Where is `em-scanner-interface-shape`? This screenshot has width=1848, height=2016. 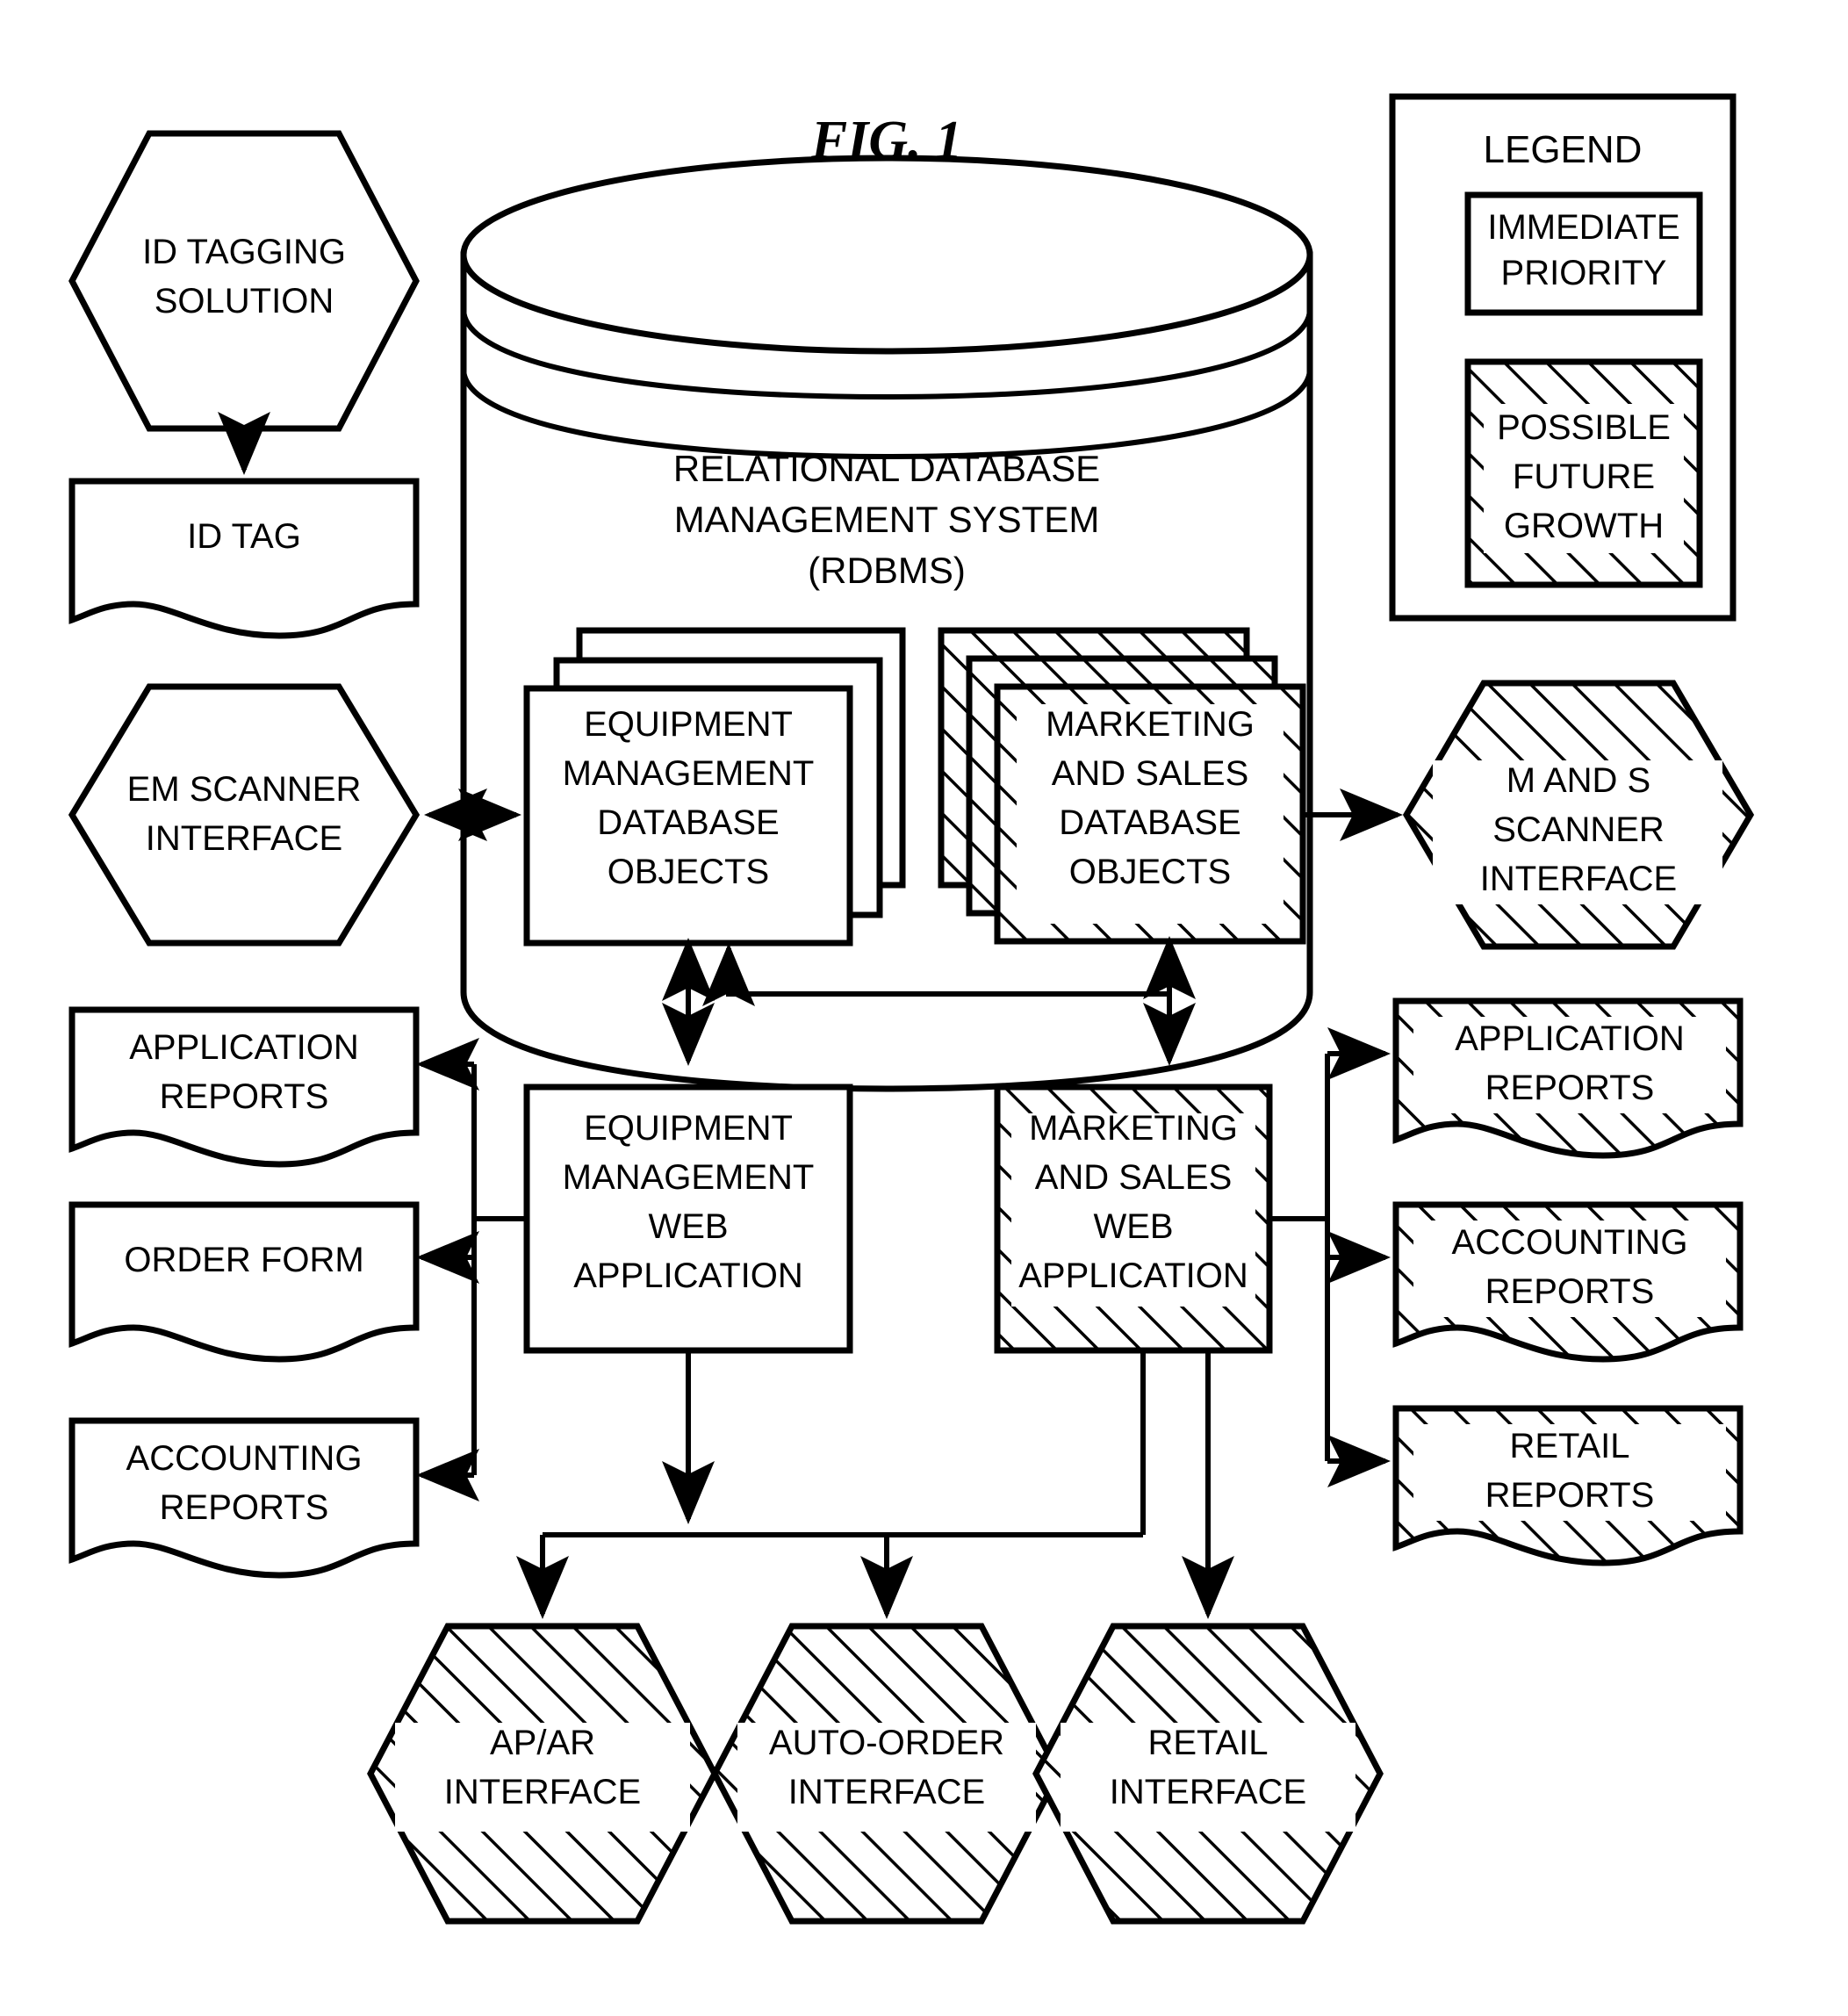
em-scanner-interface-shape is located at coordinates (244, 815).